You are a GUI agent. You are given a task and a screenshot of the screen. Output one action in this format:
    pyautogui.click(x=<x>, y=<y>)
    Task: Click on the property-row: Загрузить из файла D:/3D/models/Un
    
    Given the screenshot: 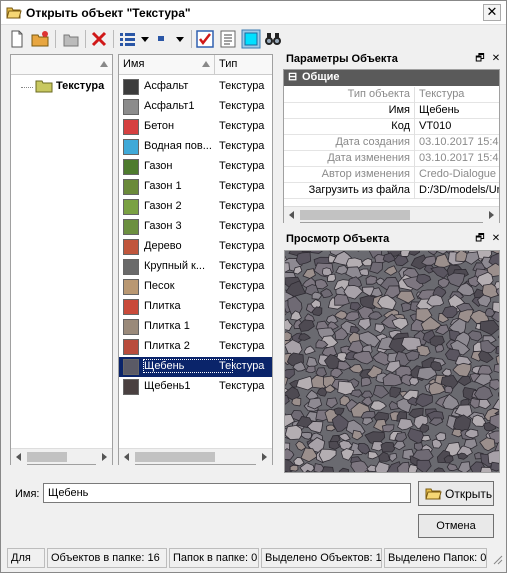 What is the action you would take?
    pyautogui.click(x=391, y=191)
    